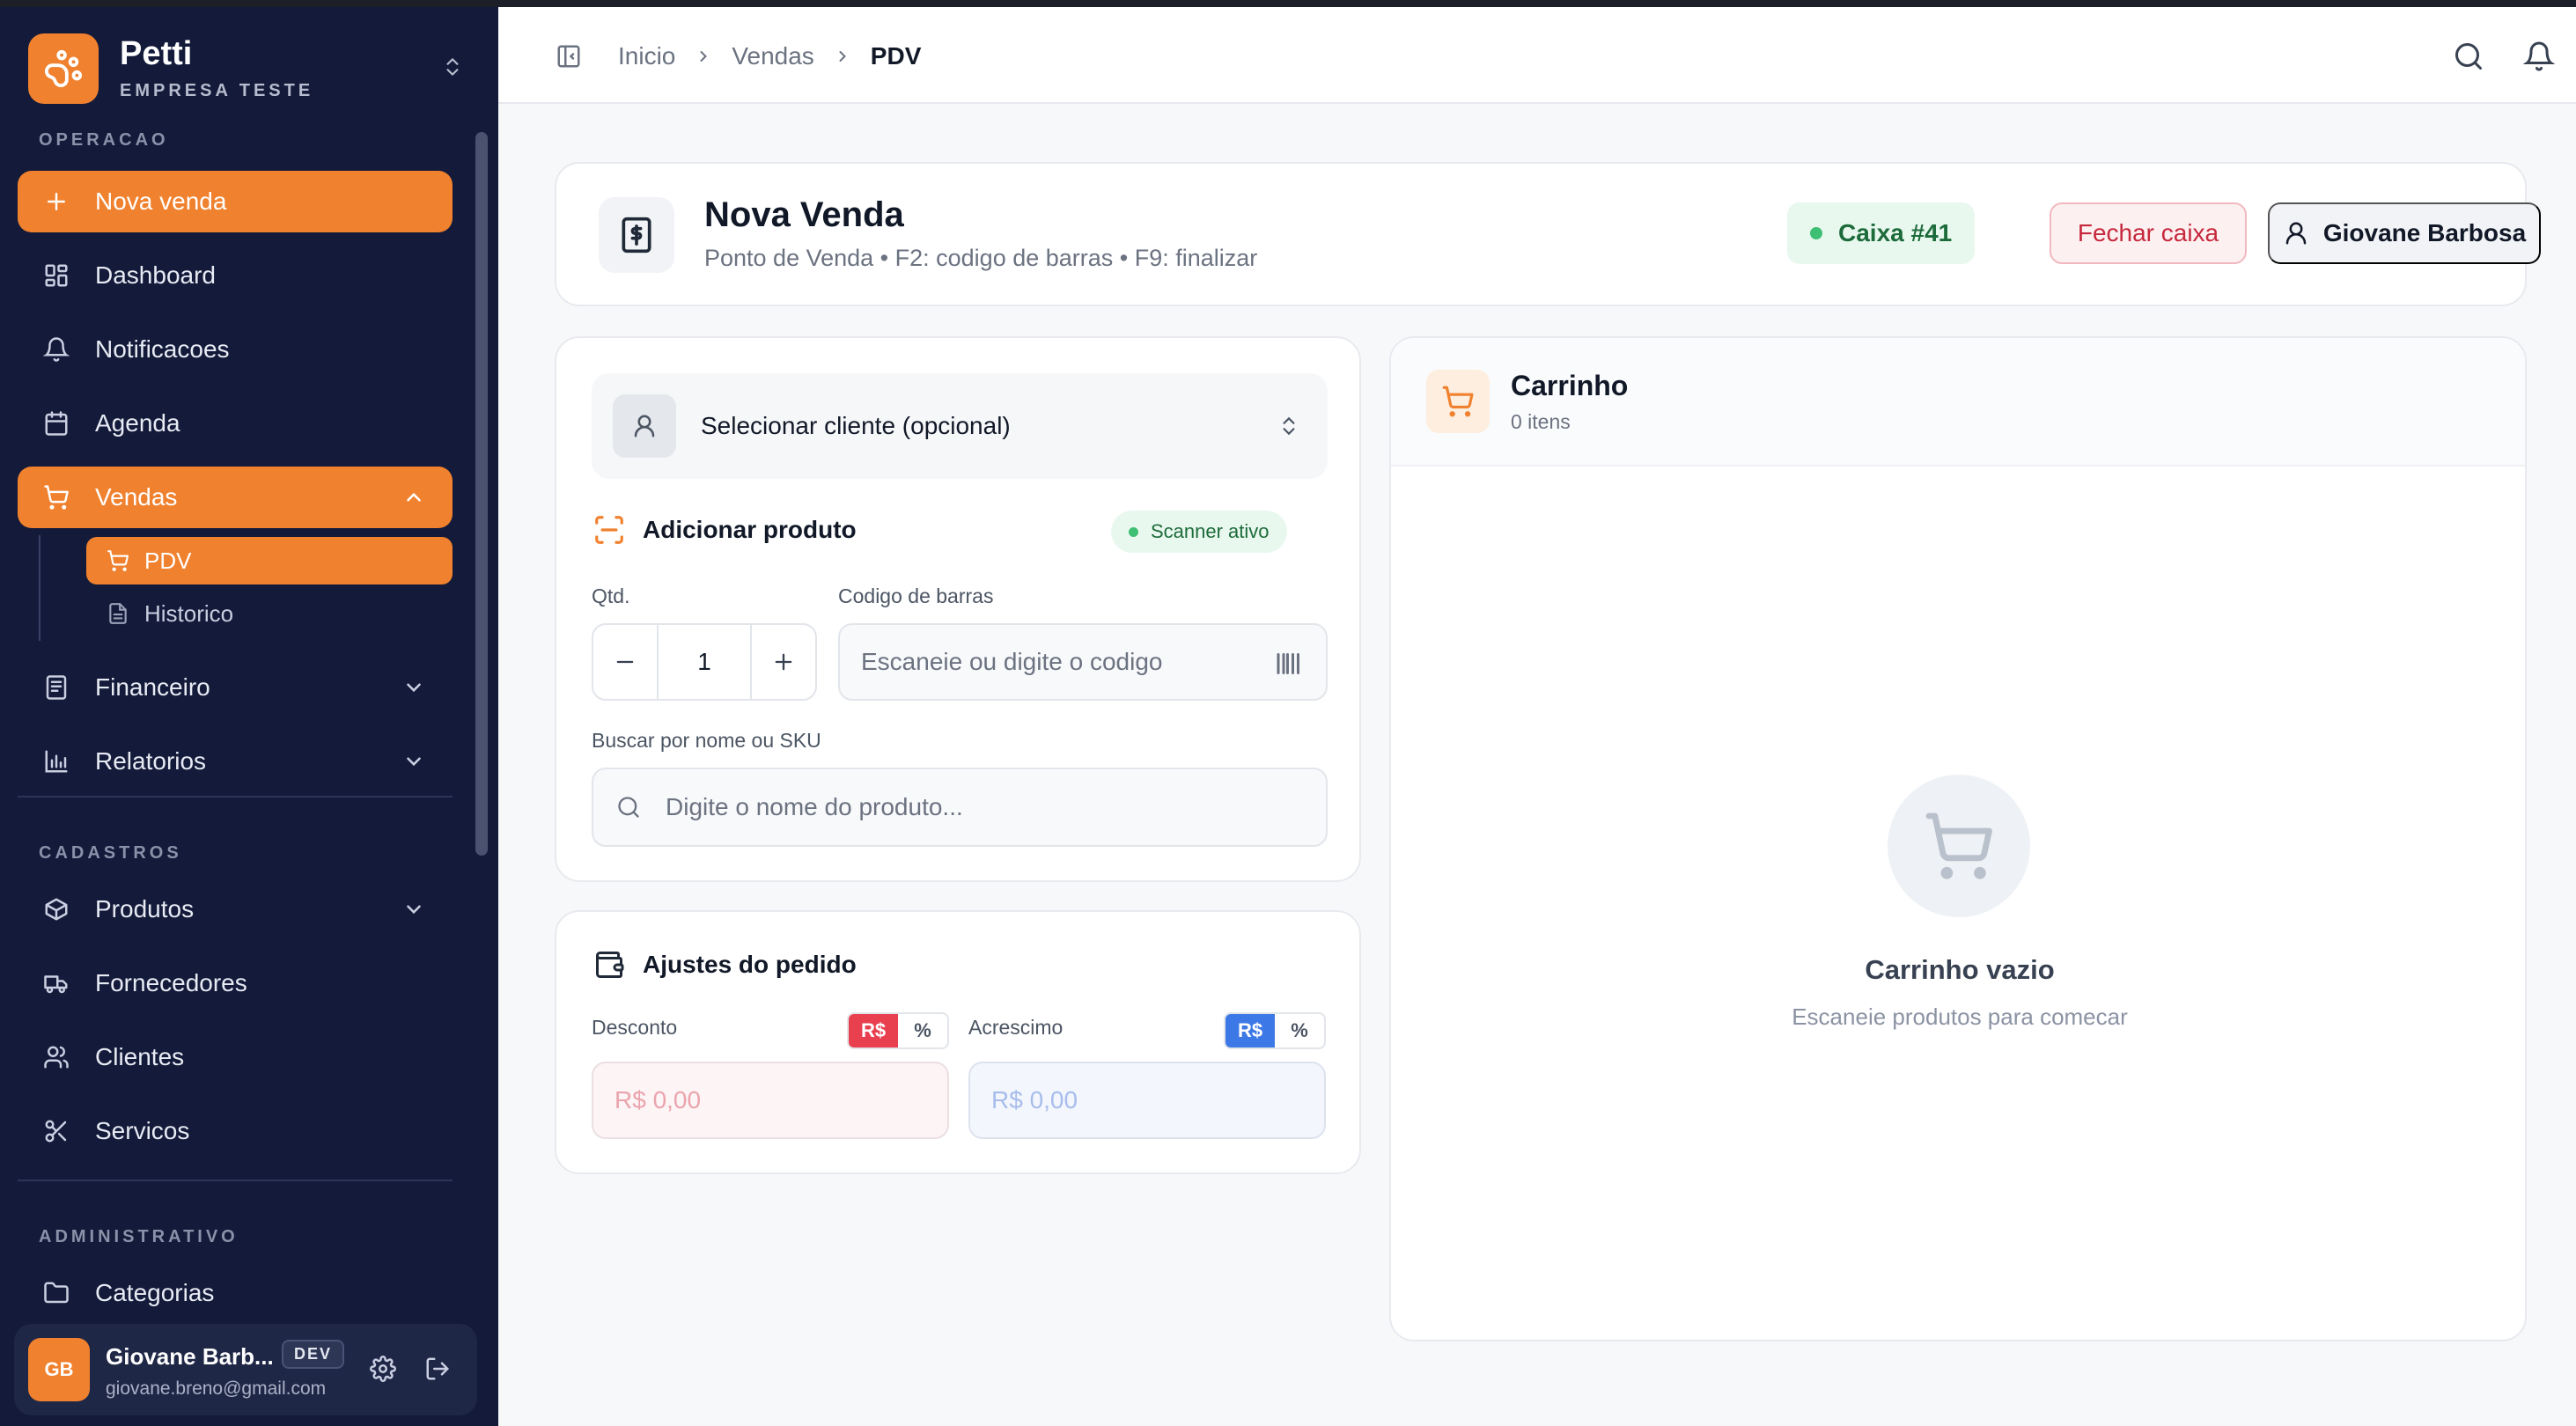 The image size is (2576, 1426). What do you see at coordinates (40, 588) in the screenshot?
I see `submenu-line` at bounding box center [40, 588].